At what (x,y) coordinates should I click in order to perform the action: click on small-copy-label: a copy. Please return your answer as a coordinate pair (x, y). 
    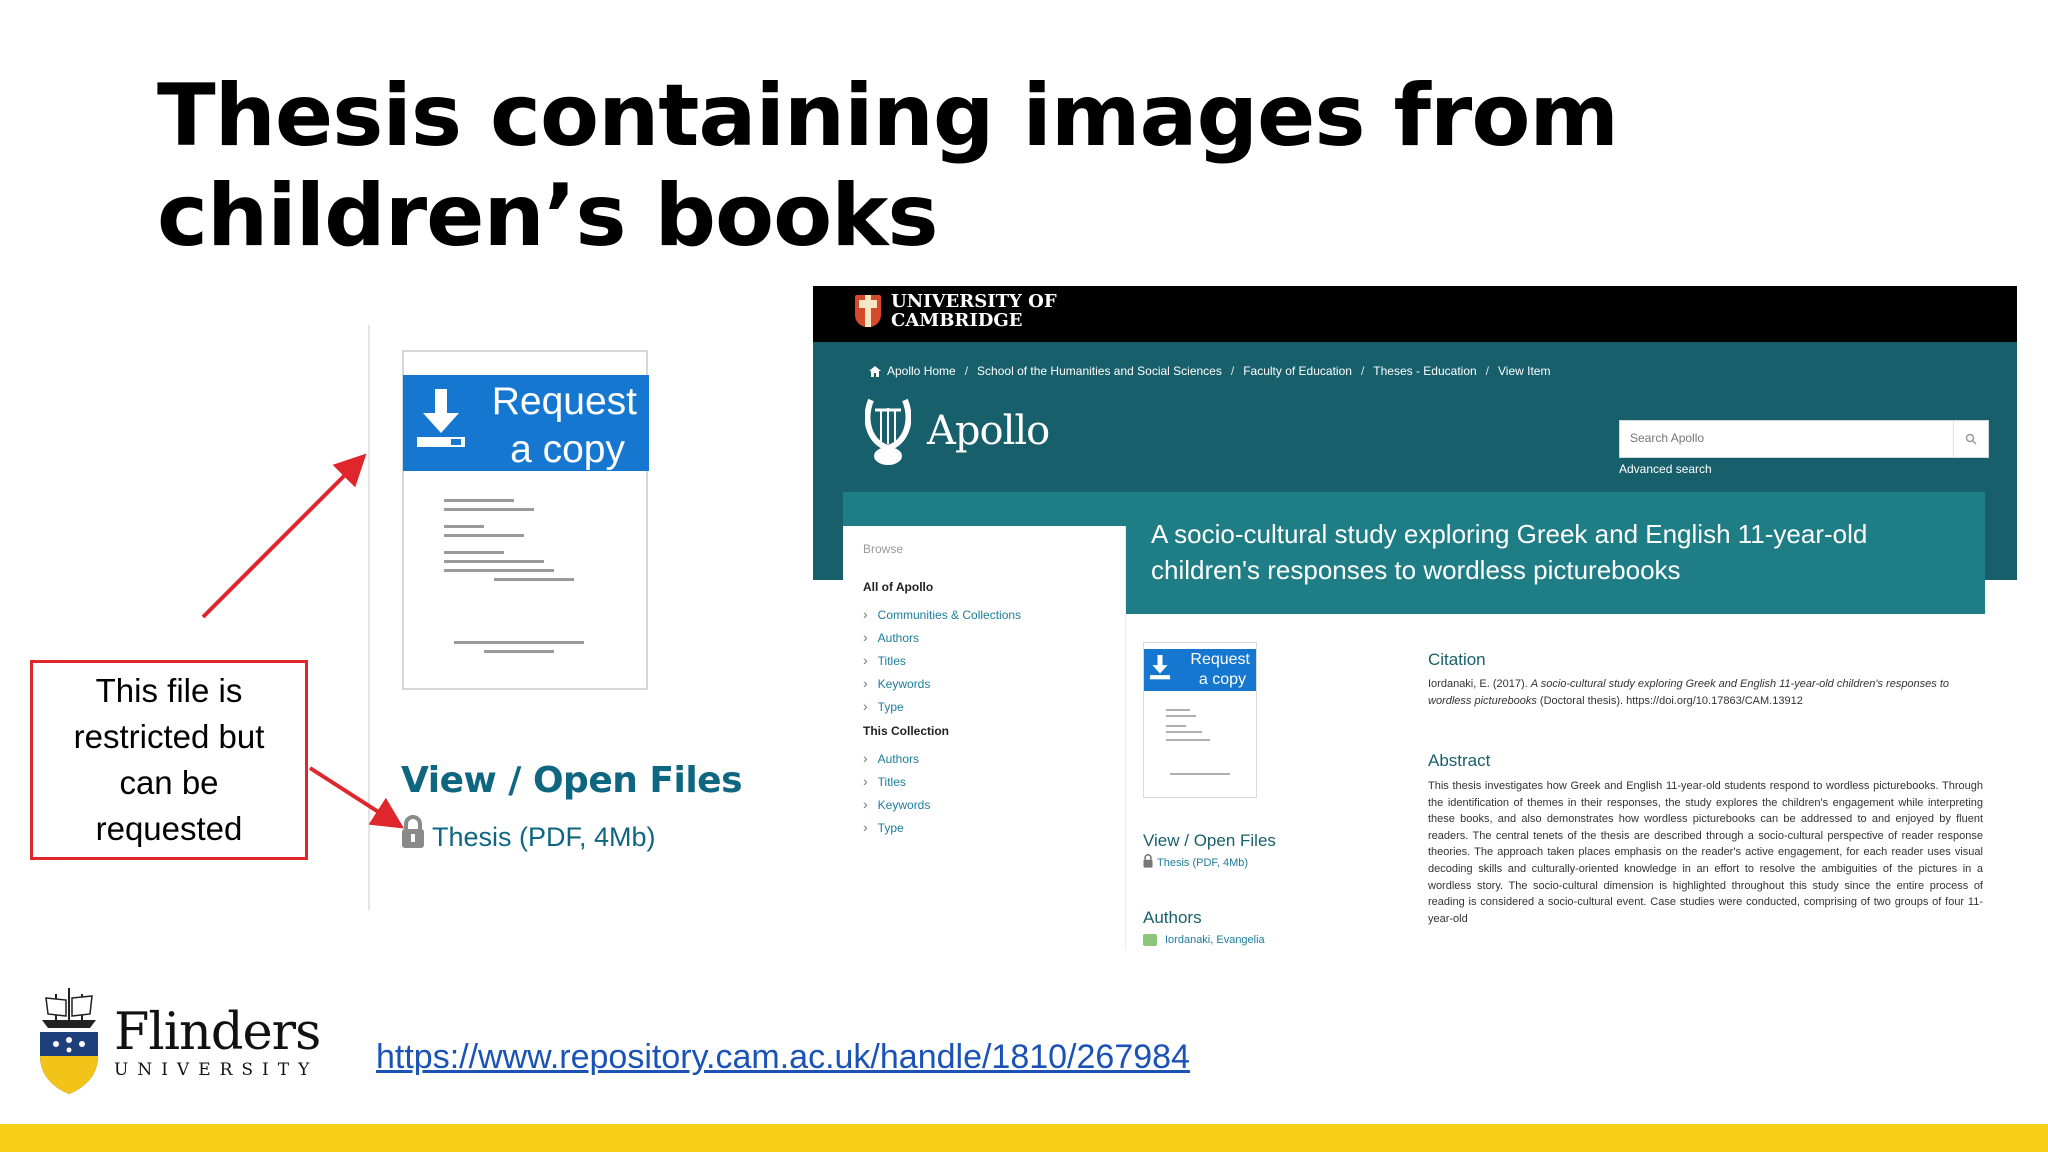
    Looking at the image, I should click on (1222, 679).